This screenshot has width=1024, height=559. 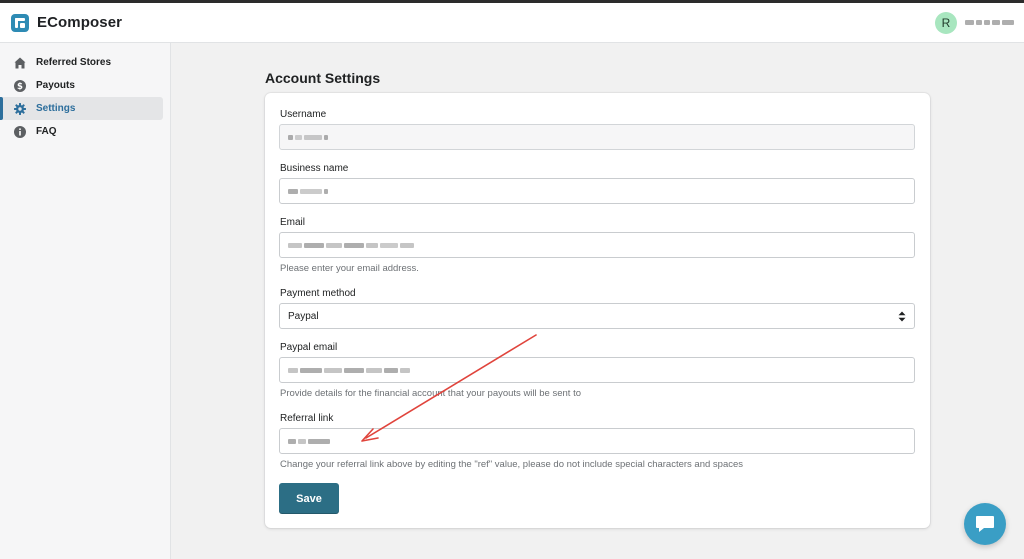 What do you see at coordinates (20, 108) in the screenshot?
I see `gear-icon` at bounding box center [20, 108].